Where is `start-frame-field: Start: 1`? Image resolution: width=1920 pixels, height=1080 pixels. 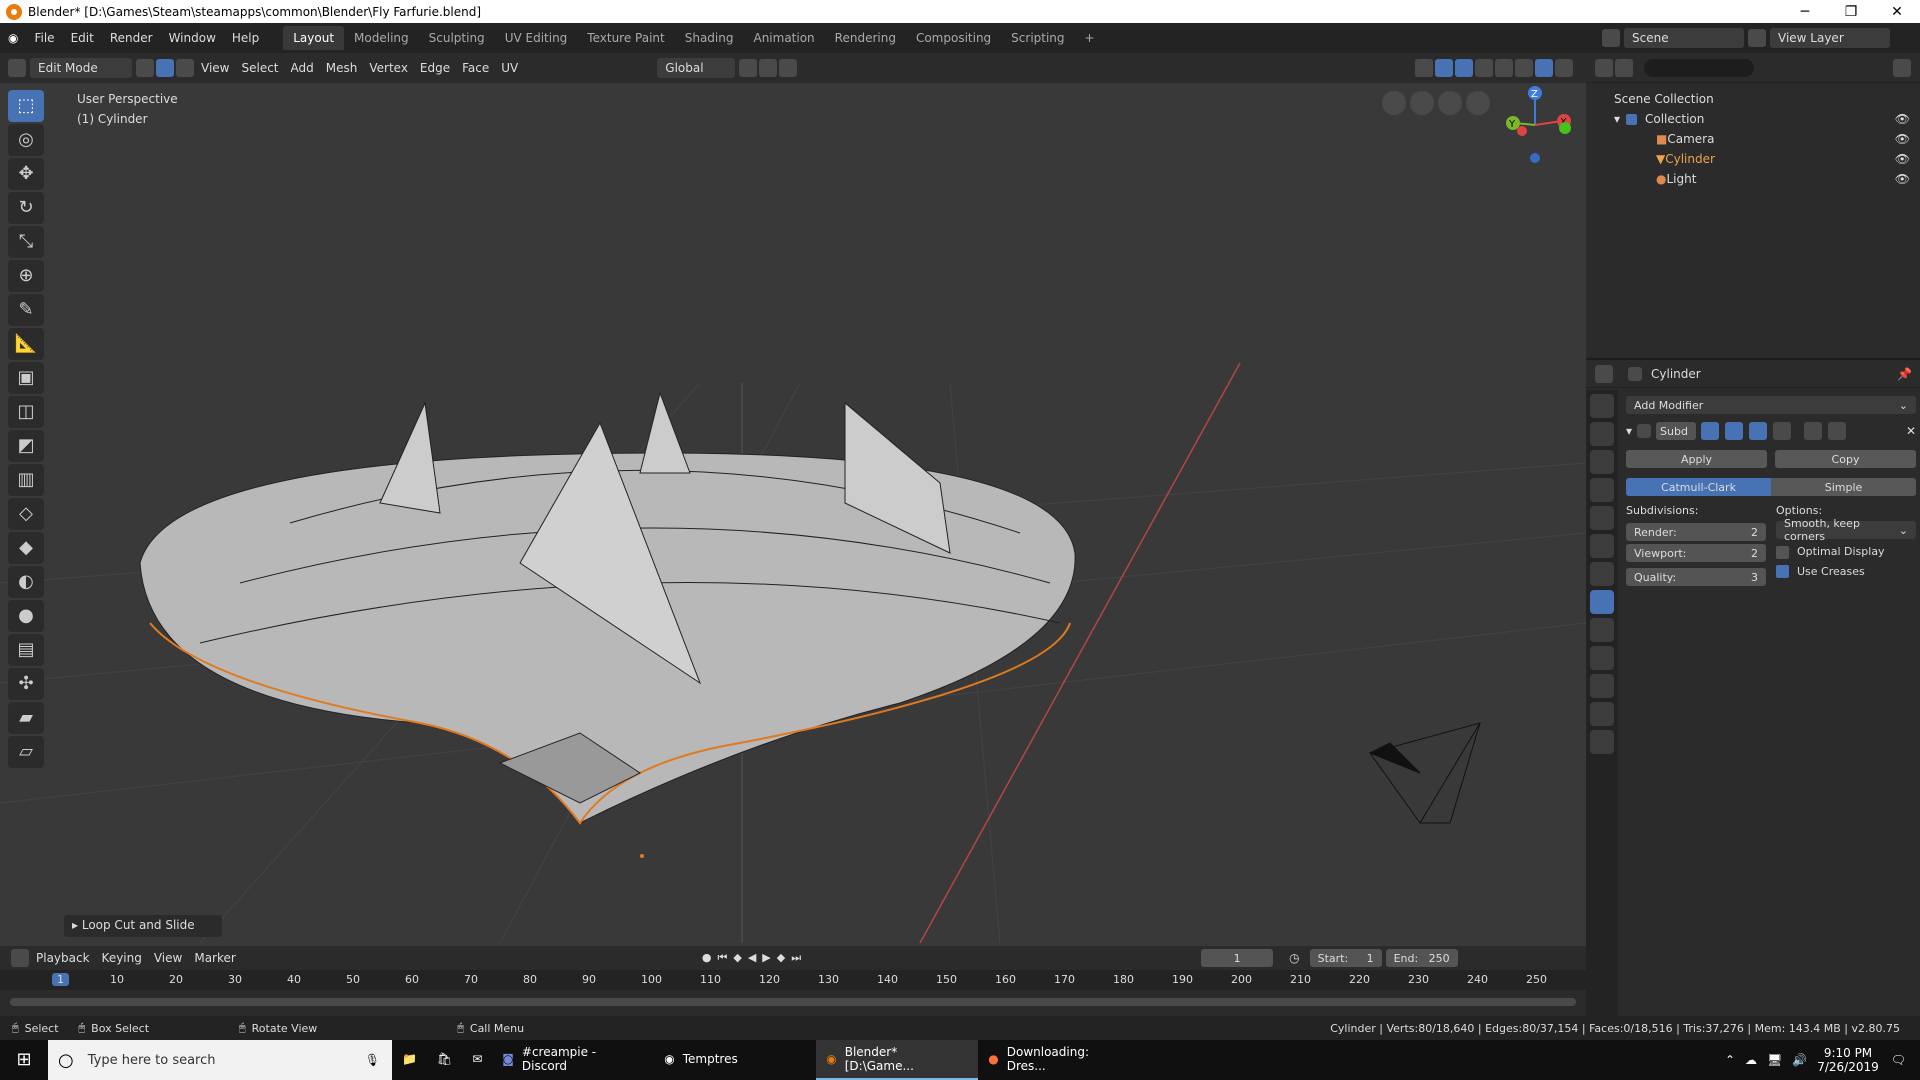
start-frame-field: Start: 1 is located at coordinates (1345, 958).